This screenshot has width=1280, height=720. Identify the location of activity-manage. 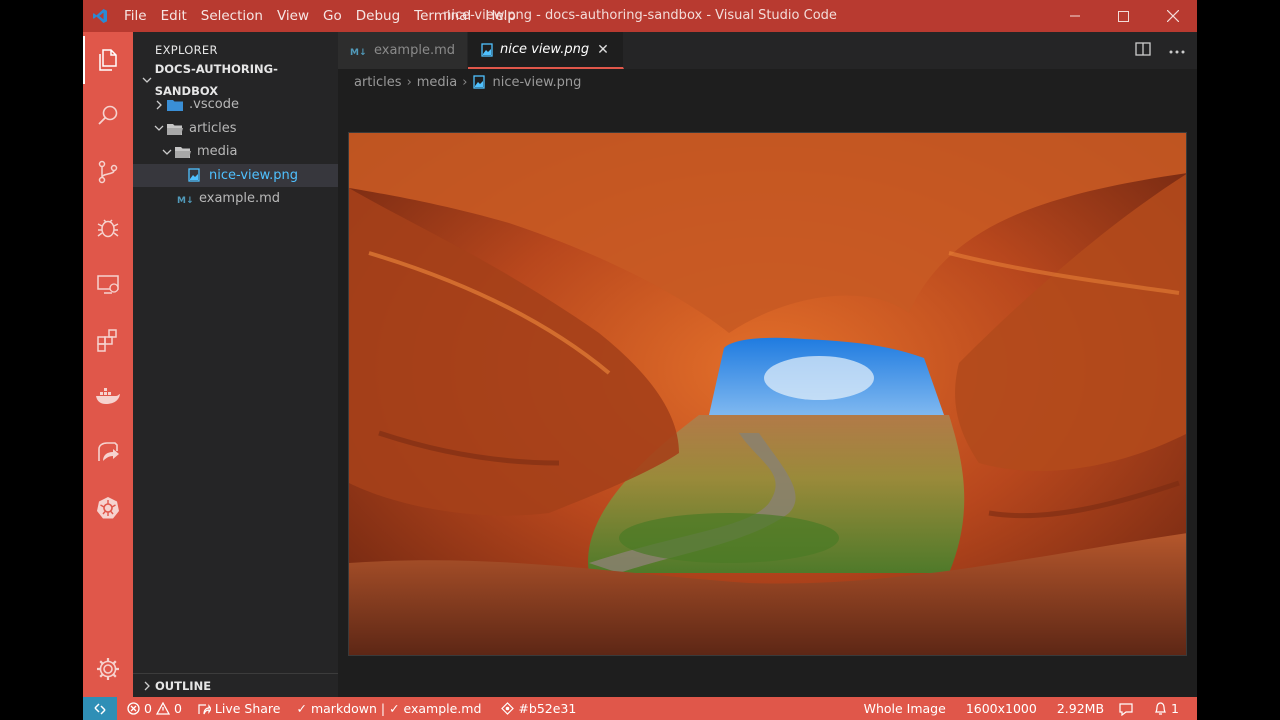
(108, 669).